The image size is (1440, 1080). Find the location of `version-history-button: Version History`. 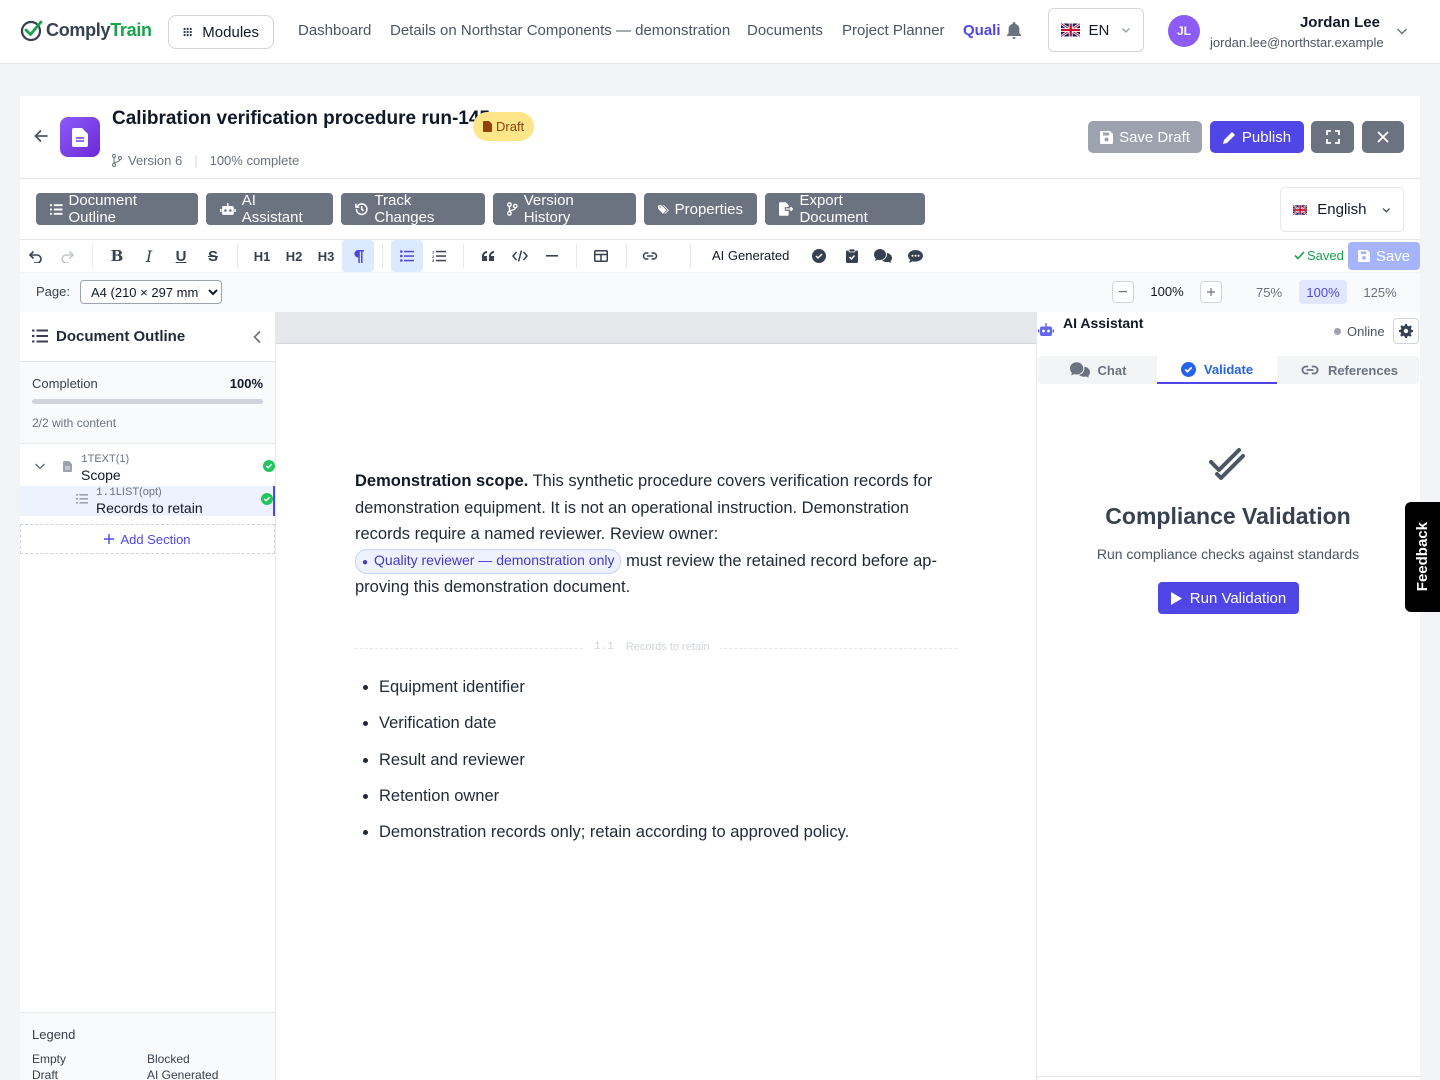

version-history-button: Version History is located at coordinates (564, 209).